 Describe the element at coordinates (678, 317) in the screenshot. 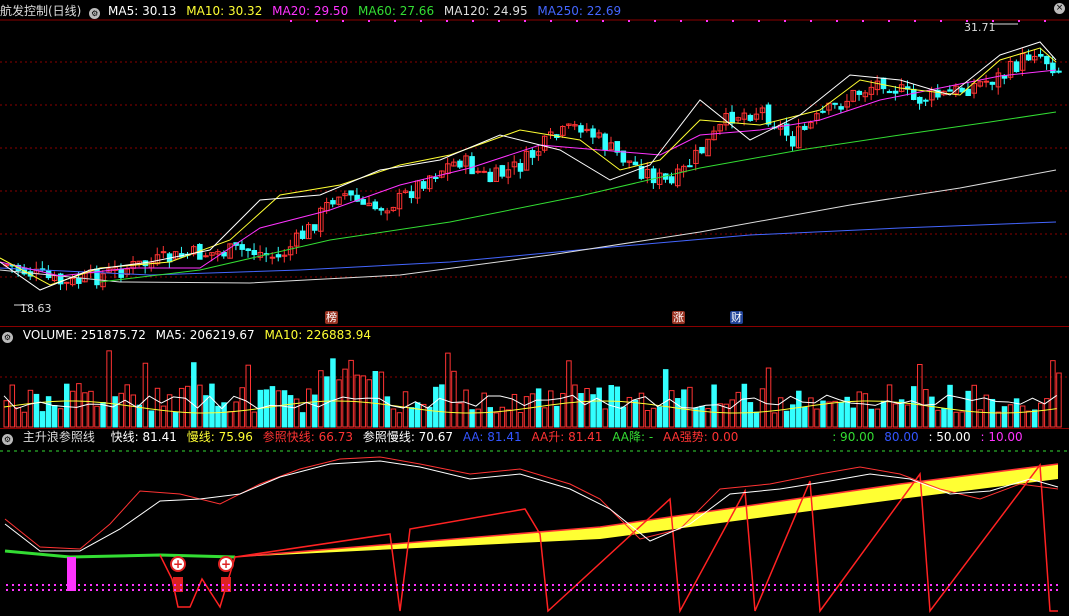

I see `tag-zhang: 涨` at that location.